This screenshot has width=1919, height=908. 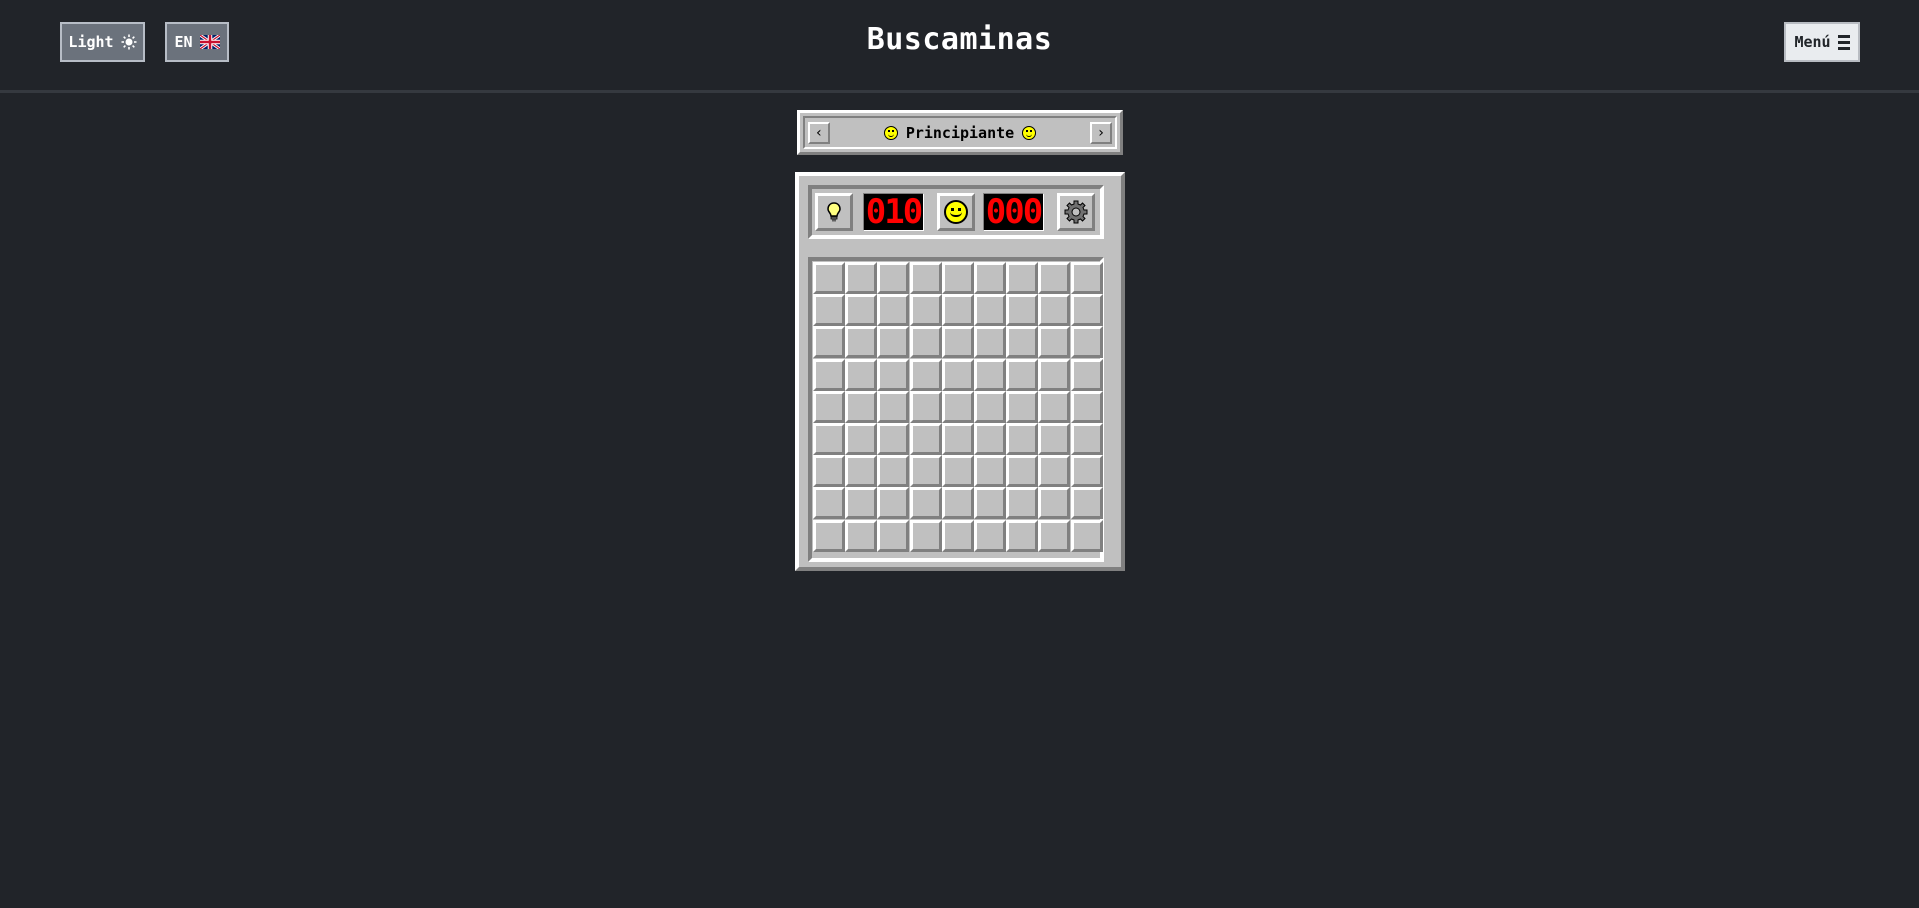 What do you see at coordinates (959, 39) in the screenshot?
I see `page-title: Buscaminas` at bounding box center [959, 39].